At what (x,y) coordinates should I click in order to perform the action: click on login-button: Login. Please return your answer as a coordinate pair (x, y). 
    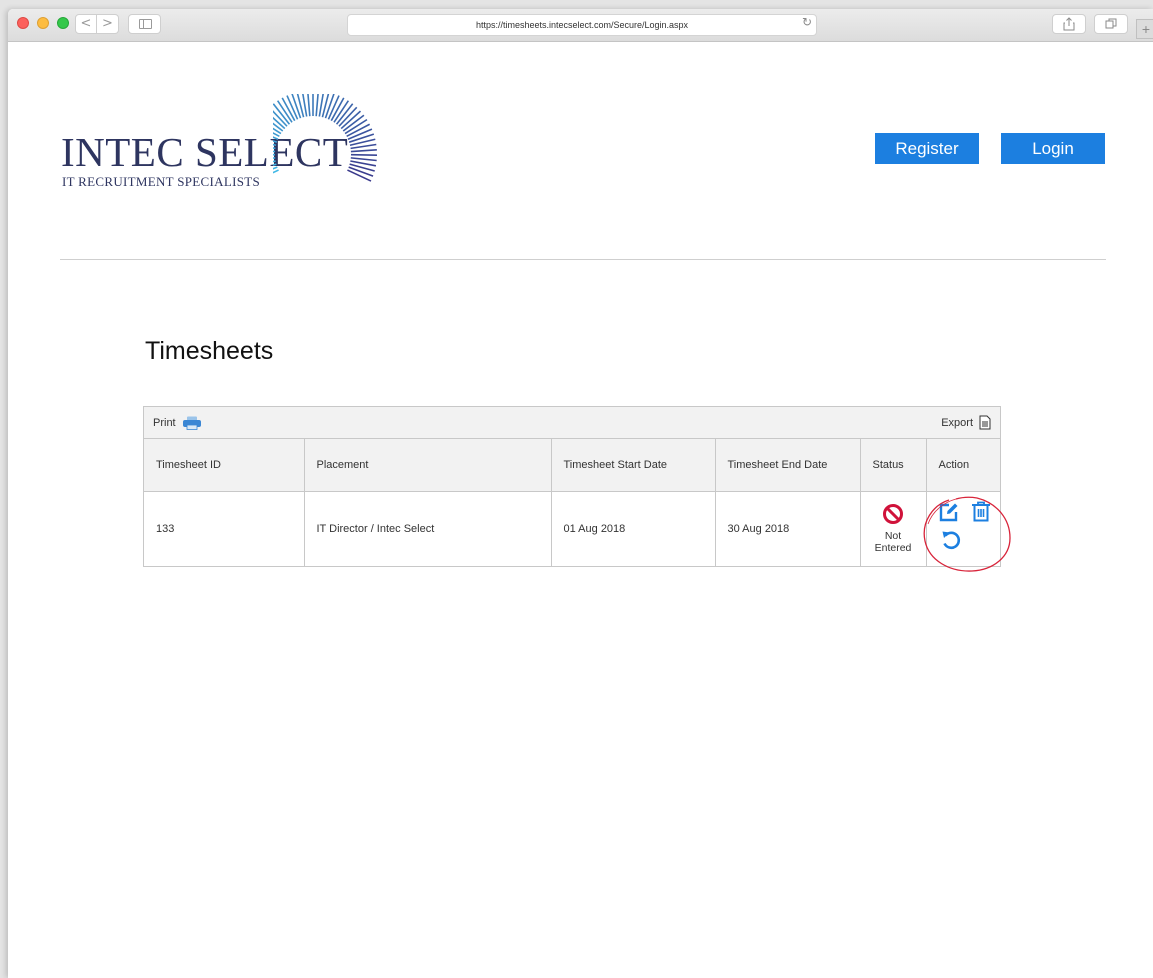
    Looking at the image, I should click on (1053, 148).